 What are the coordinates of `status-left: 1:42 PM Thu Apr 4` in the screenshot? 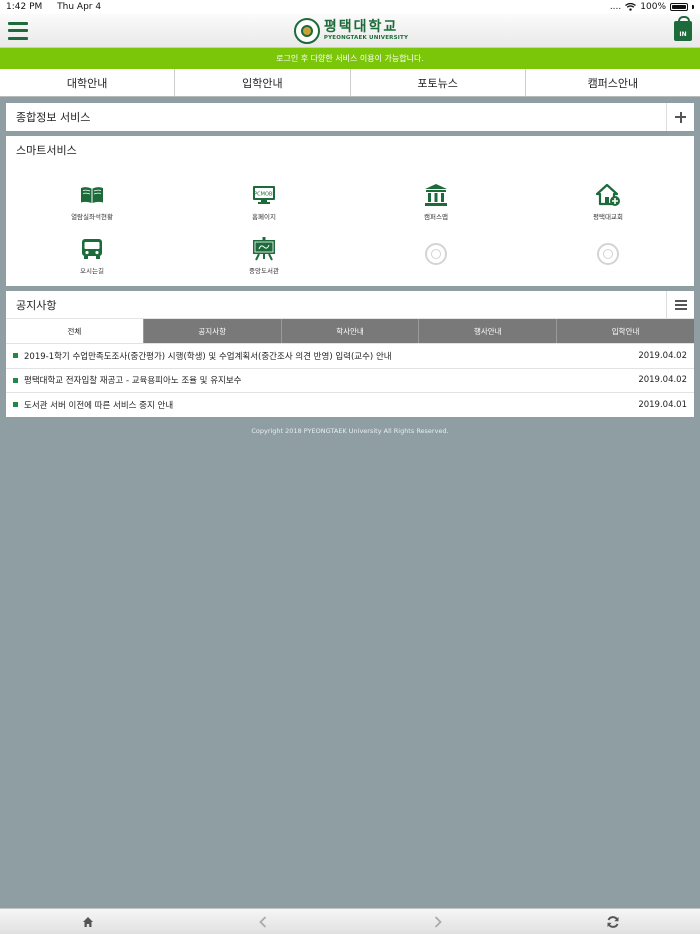 It's located at (59, 7).